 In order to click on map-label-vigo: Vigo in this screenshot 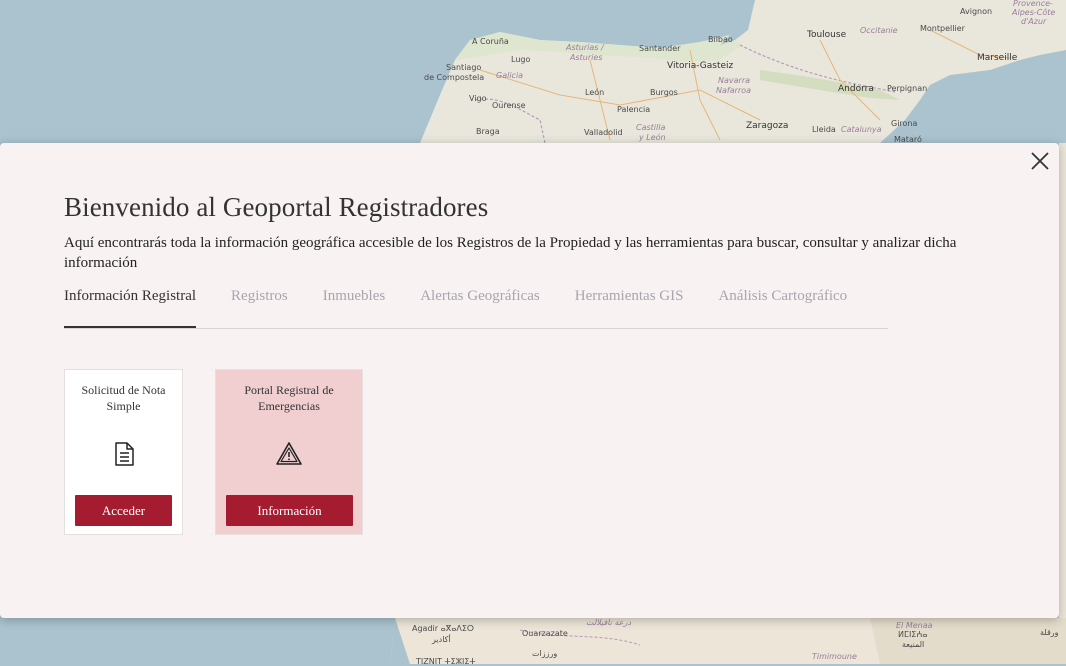, I will do `click(478, 98)`.